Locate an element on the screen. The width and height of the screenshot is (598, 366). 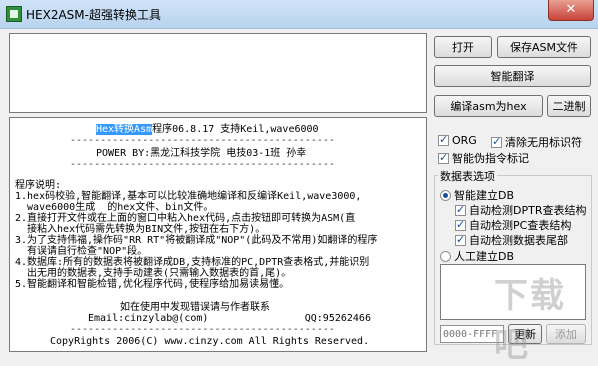
readme-heading: 程序说明: is located at coordinates (38, 185).